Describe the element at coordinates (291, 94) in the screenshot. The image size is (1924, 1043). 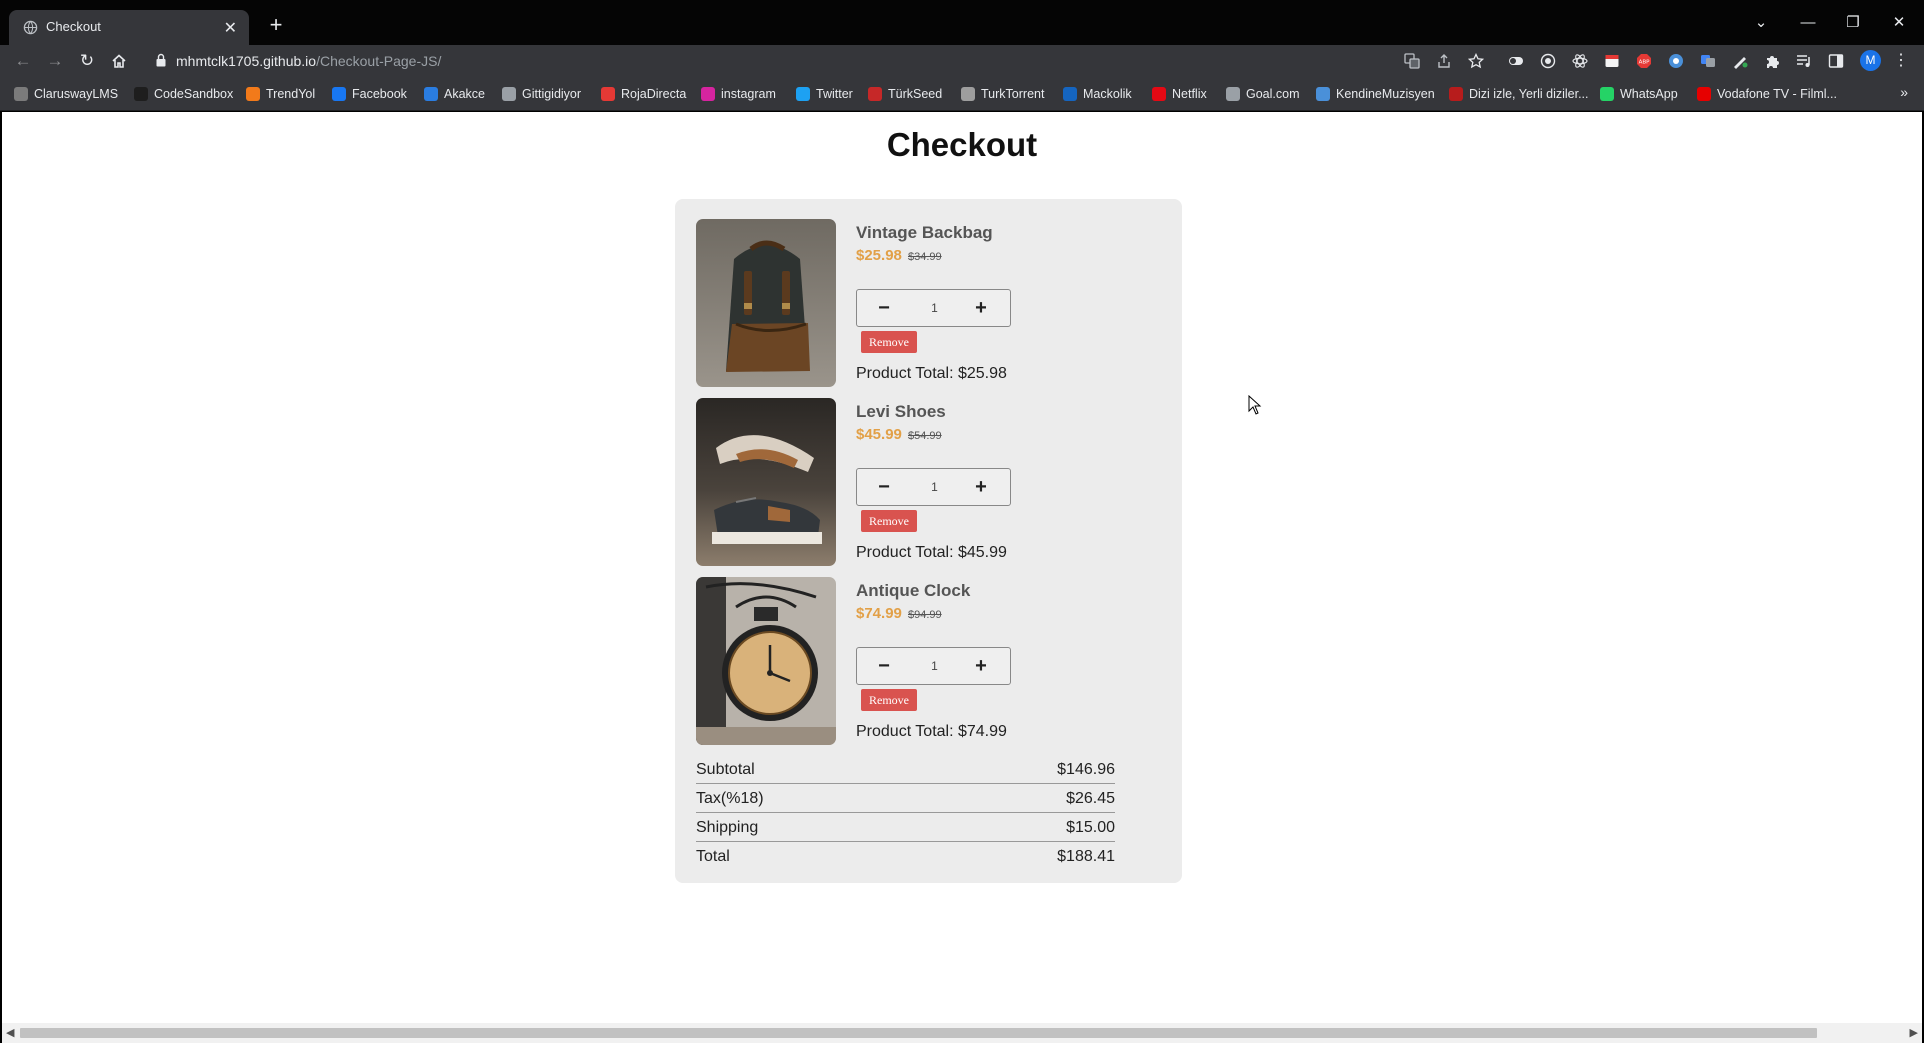
I see `bookmark-label: TrendYol` at that location.